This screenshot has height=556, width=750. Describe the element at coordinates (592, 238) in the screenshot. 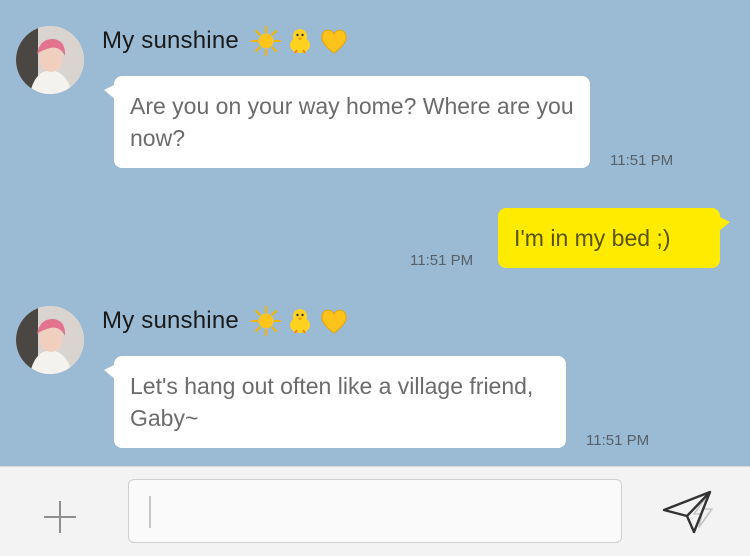

I see `message-text: I'm in my bed ;)` at that location.